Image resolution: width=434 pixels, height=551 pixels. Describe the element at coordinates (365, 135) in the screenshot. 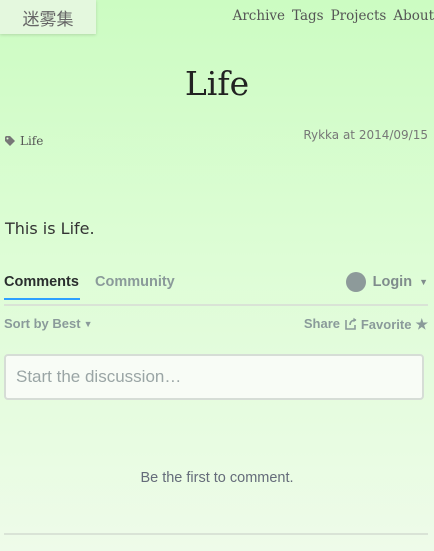

I see `post-meta: Rykka at 2014/09/15` at that location.